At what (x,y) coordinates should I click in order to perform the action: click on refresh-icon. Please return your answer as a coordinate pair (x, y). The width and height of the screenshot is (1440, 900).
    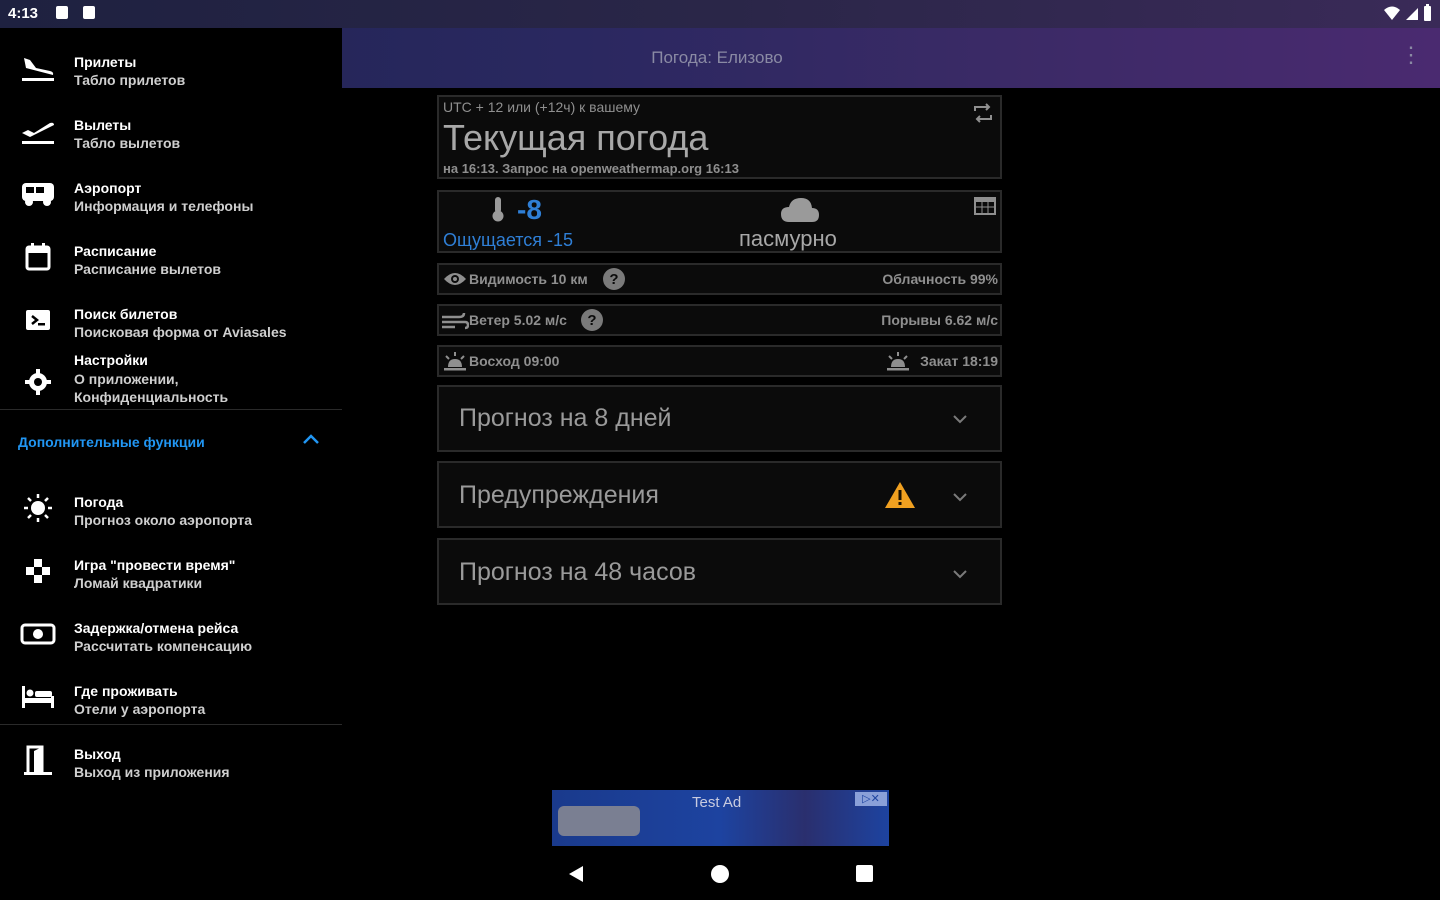
    Looking at the image, I should click on (983, 115).